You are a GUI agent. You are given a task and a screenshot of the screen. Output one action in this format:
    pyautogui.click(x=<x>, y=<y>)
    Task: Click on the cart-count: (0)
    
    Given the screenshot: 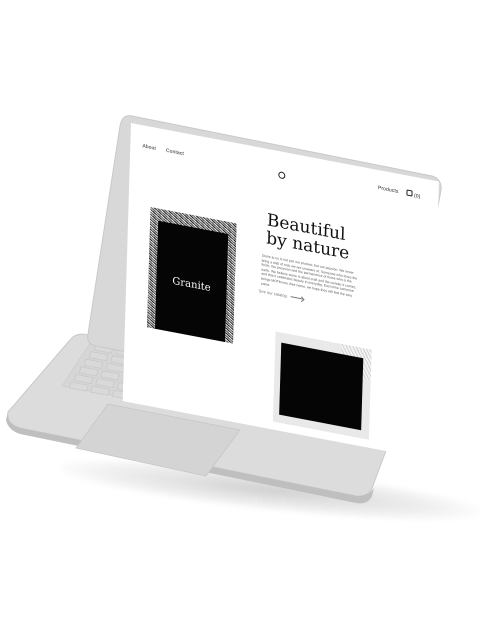 What is the action you would take?
    pyautogui.click(x=417, y=196)
    